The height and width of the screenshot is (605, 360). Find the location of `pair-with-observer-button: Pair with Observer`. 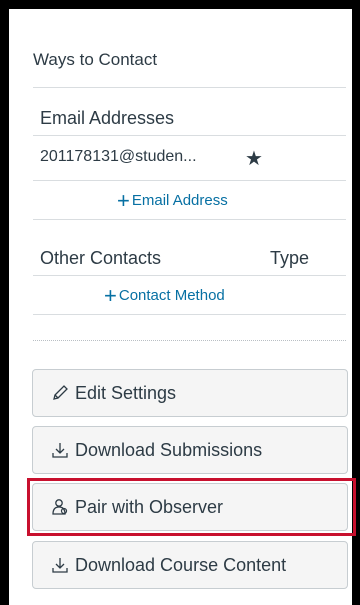

pair-with-observer-button: Pair with Observer is located at coordinates (190, 507).